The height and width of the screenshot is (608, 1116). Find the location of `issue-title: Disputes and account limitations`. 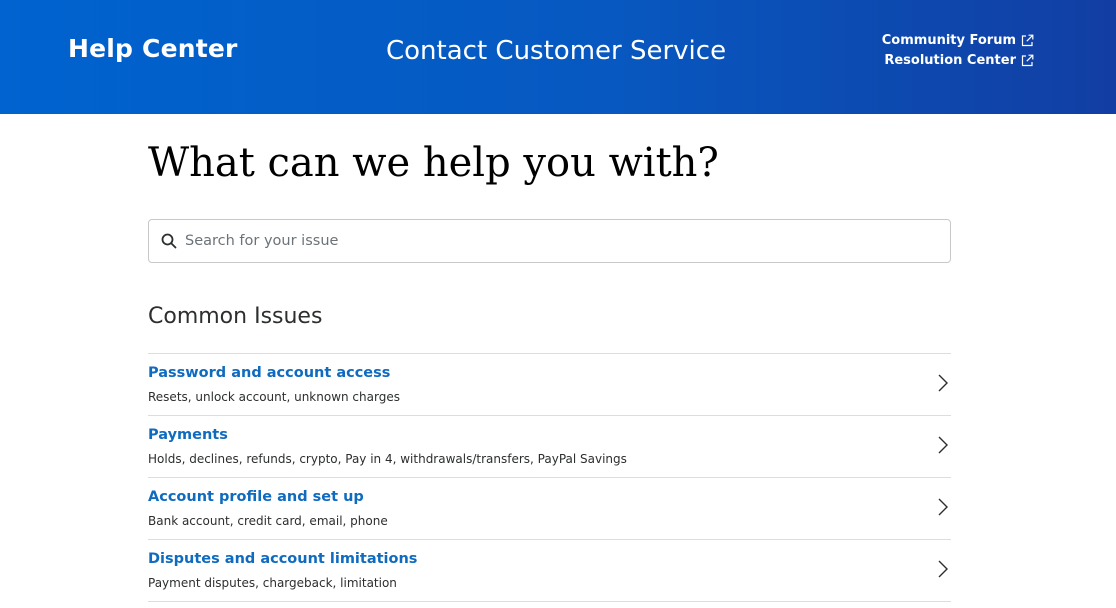

issue-title: Disputes and account limitations is located at coordinates (282, 559).